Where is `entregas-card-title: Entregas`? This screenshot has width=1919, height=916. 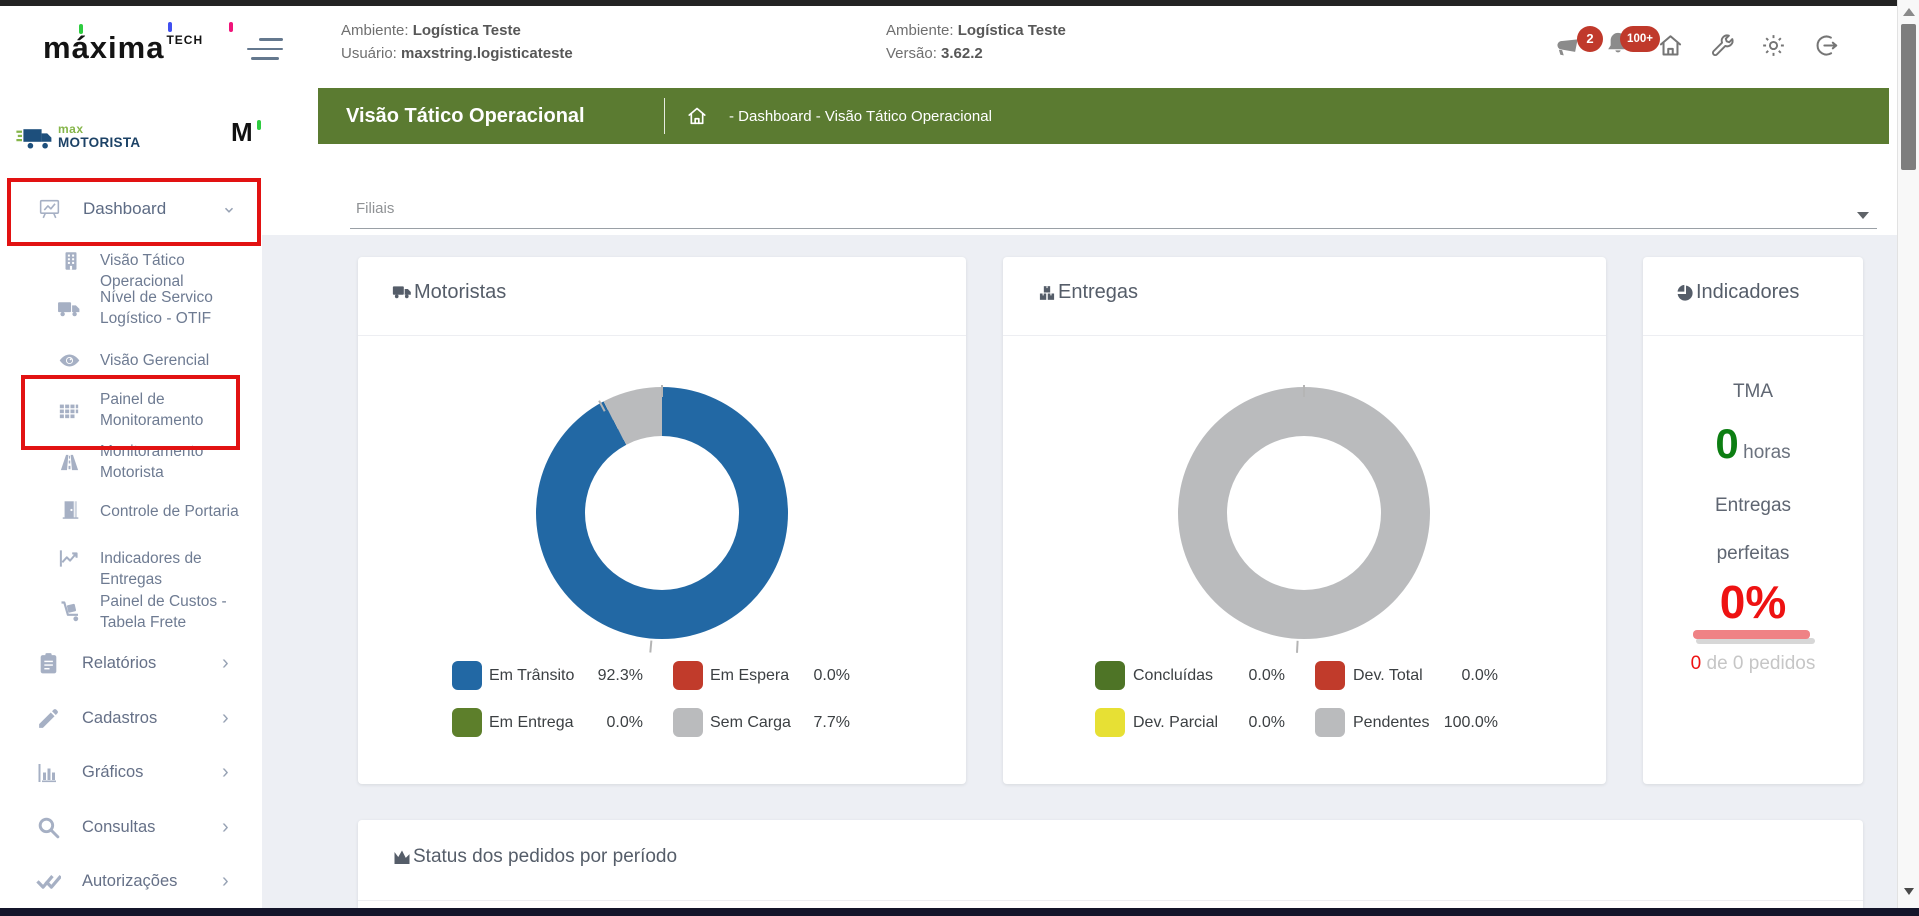
entregas-card-title: Entregas is located at coordinates (1087, 292).